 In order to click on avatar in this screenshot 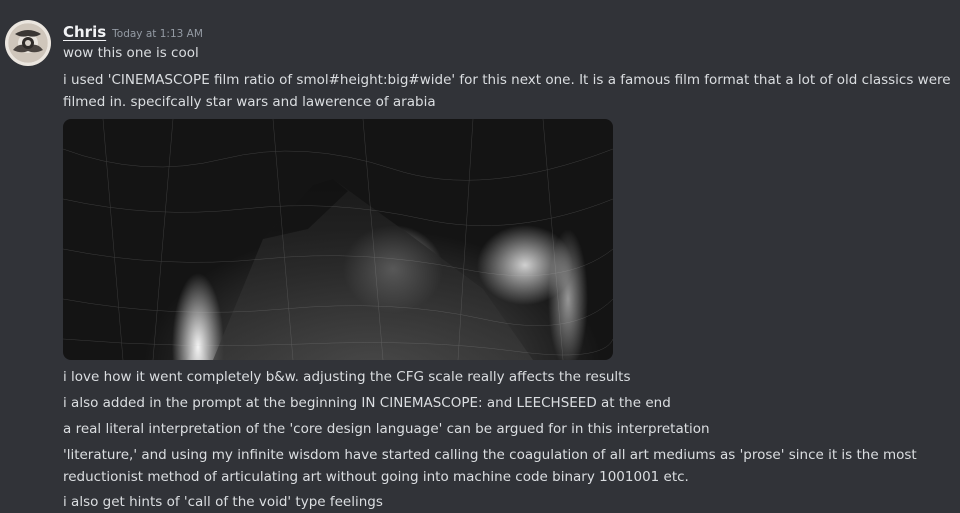, I will do `click(28, 43)`.